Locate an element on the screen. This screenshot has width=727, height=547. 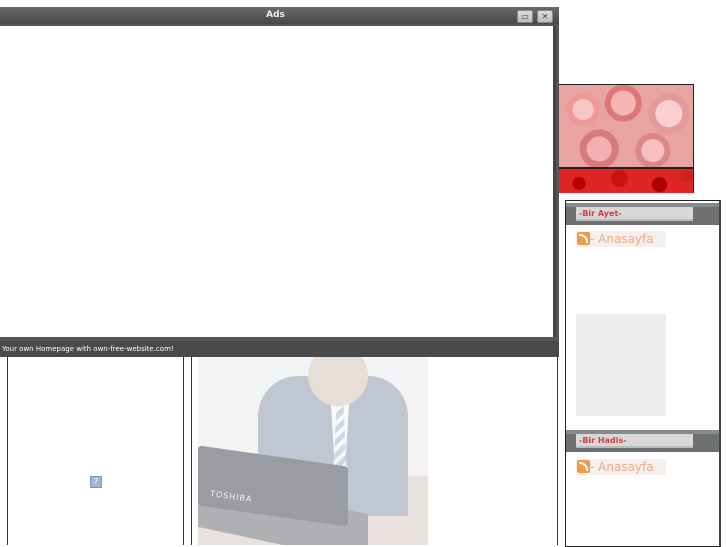
header-rose-banner is located at coordinates (626, 138).